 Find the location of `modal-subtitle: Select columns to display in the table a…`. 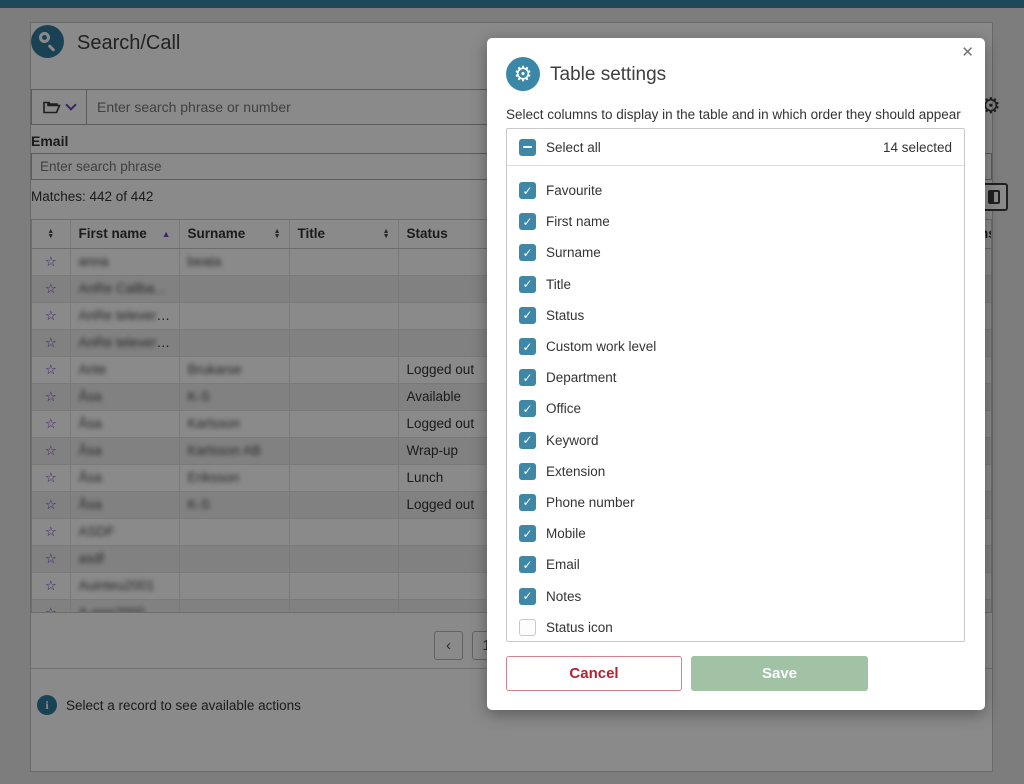

modal-subtitle: Select columns to display in the table a… is located at coordinates (733, 114).